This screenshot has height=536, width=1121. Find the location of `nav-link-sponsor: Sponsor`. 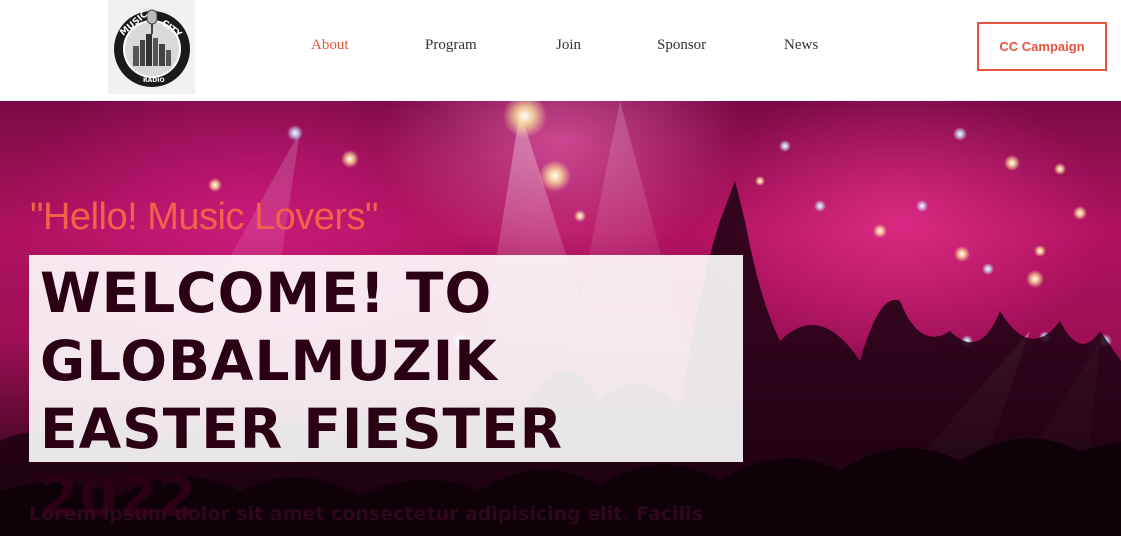

nav-link-sponsor: Sponsor is located at coordinates (681, 45).